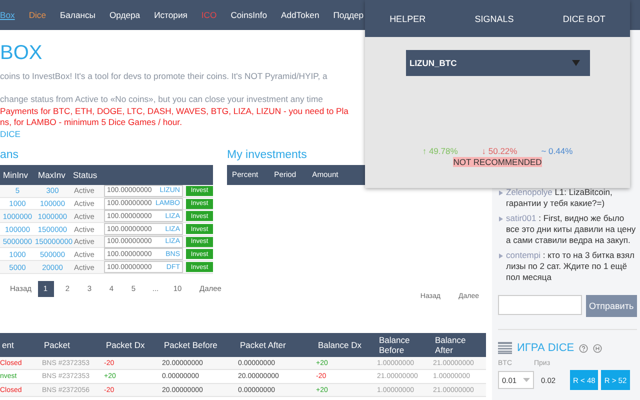 The width and height of the screenshot is (640, 400). I want to click on column-header: MaxInv, so click(51, 175).